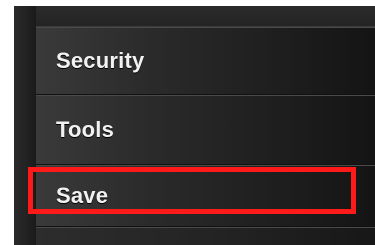 The width and height of the screenshot is (375, 245). I want to click on menu-edge-strip, so click(25, 125).